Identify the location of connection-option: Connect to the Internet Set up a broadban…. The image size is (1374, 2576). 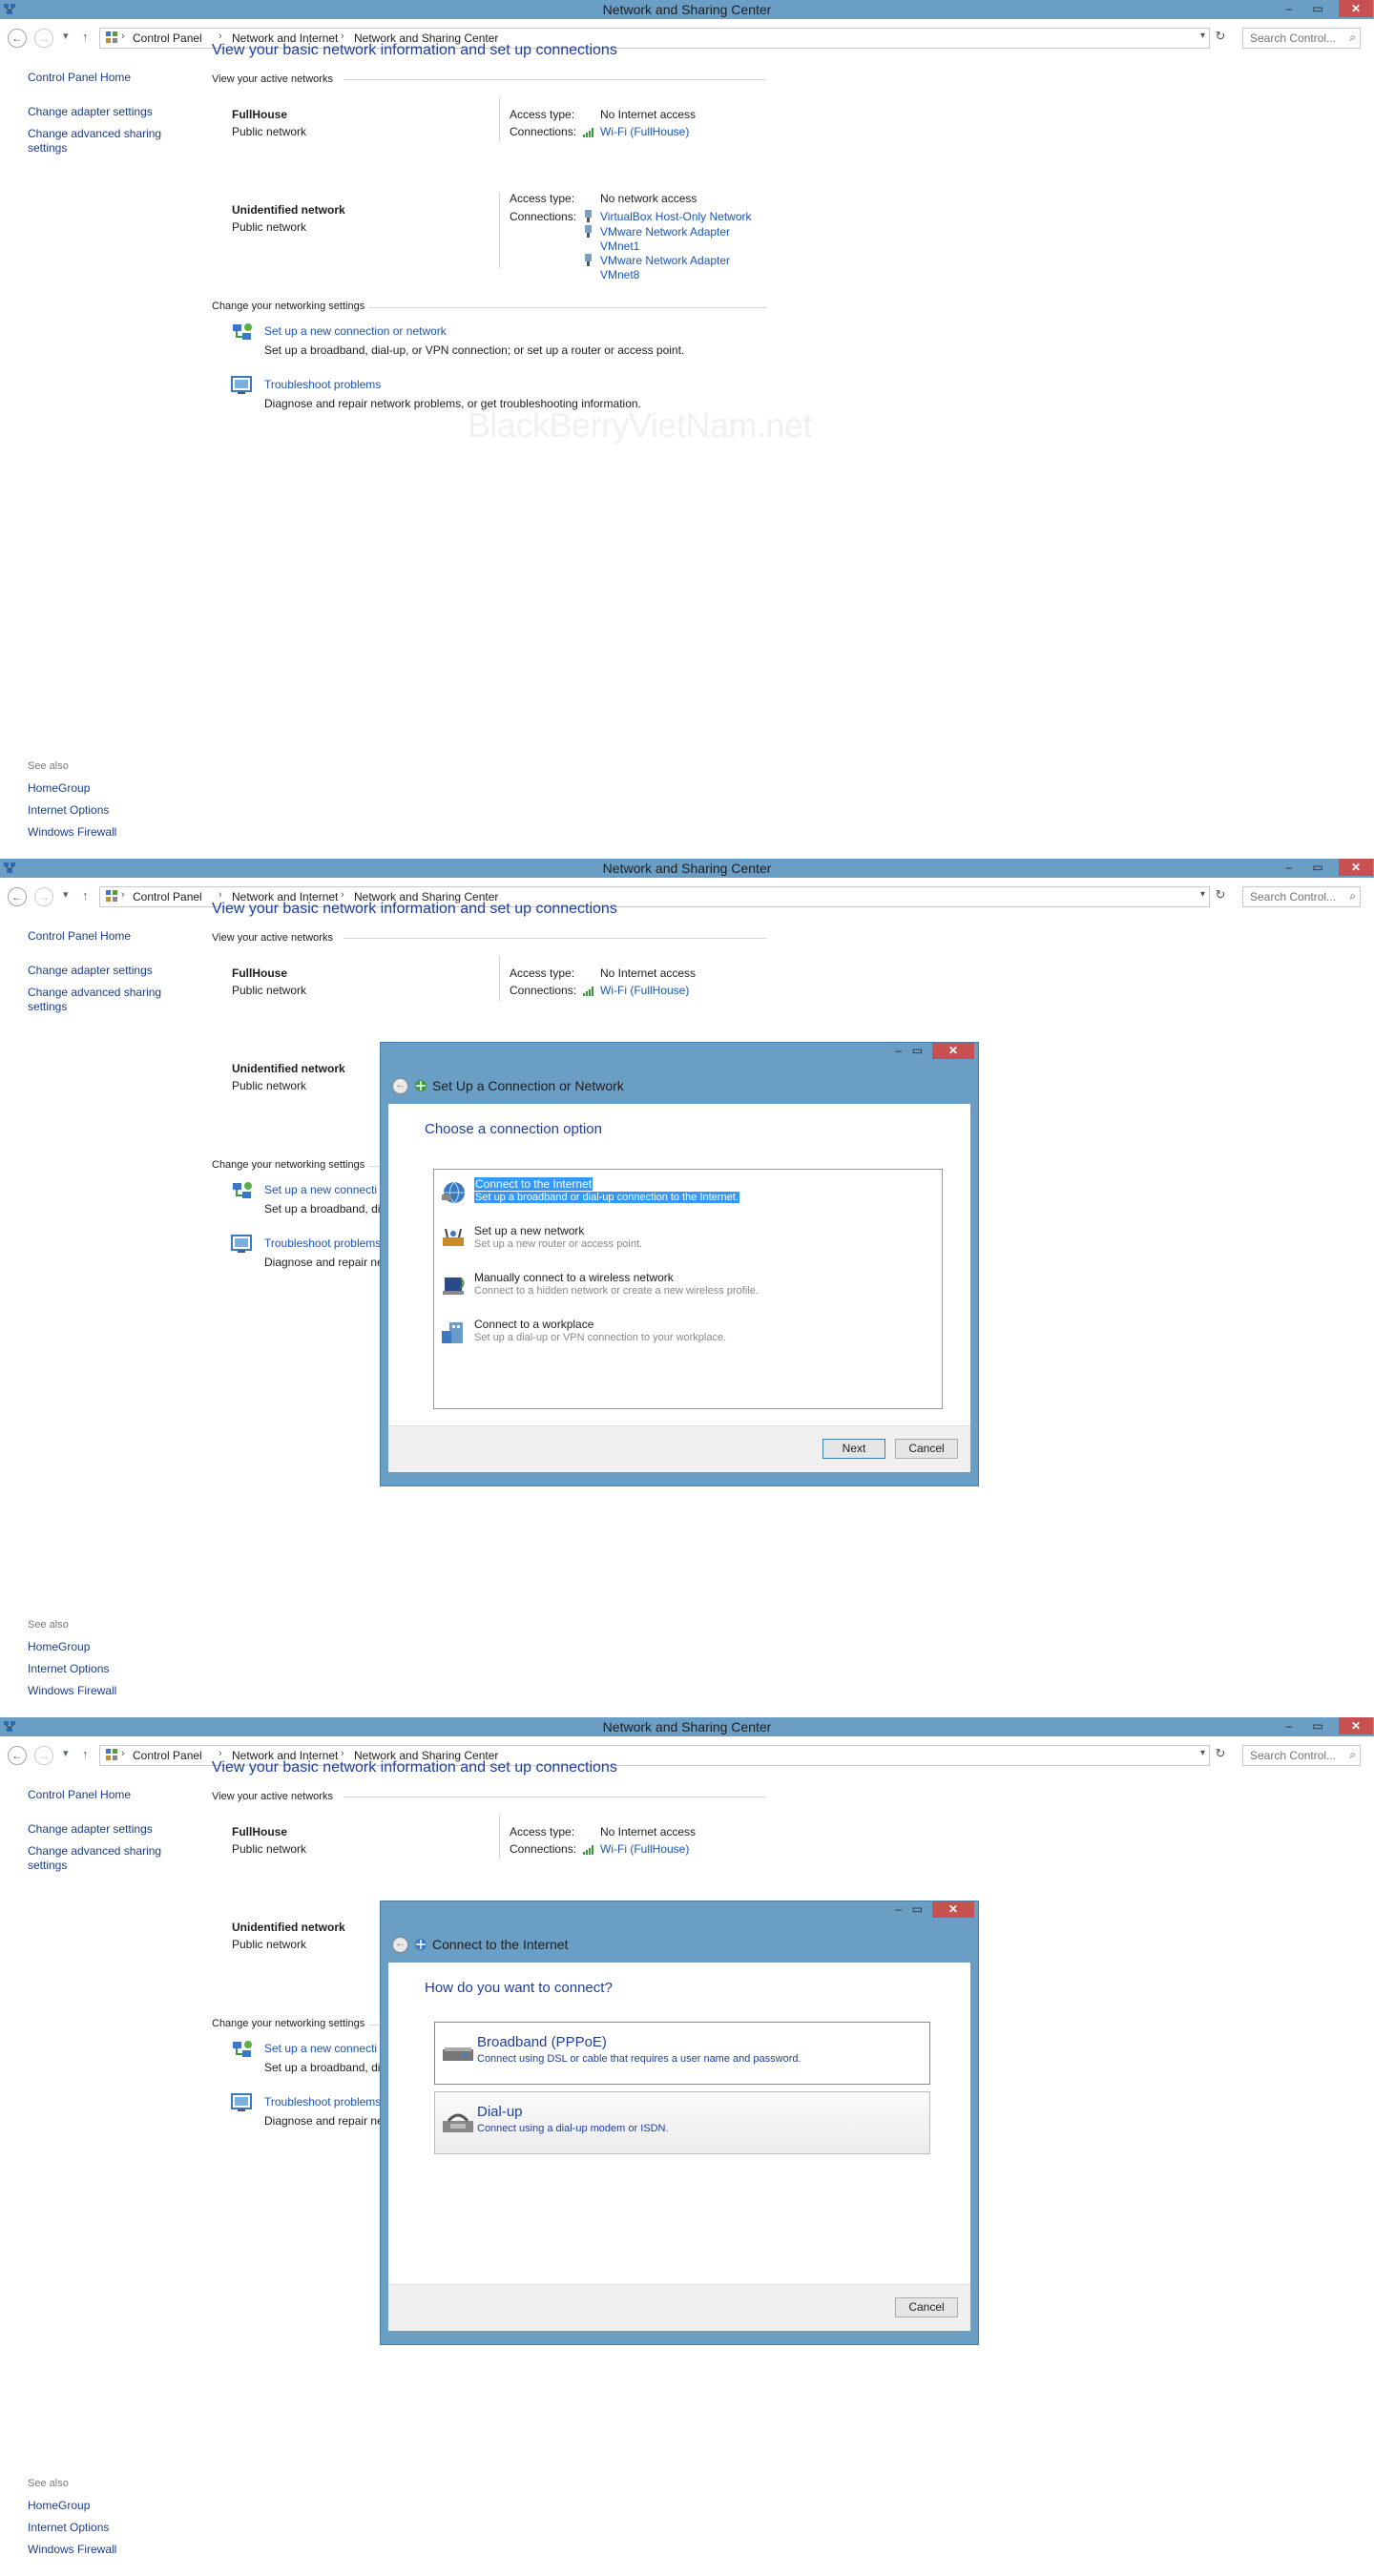
(688, 1193).